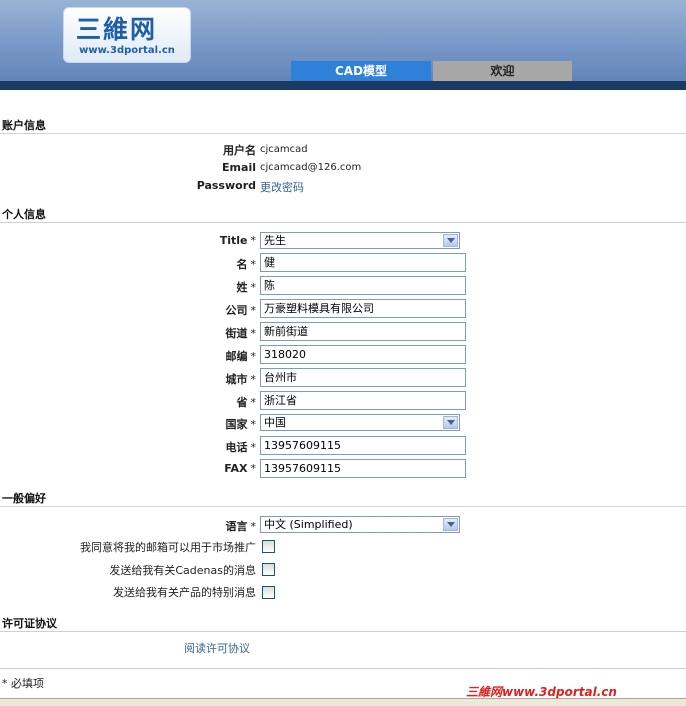 This screenshot has height=706, width=686. What do you see at coordinates (246, 287) in the screenshot?
I see `last-name-label: 姓 *` at bounding box center [246, 287].